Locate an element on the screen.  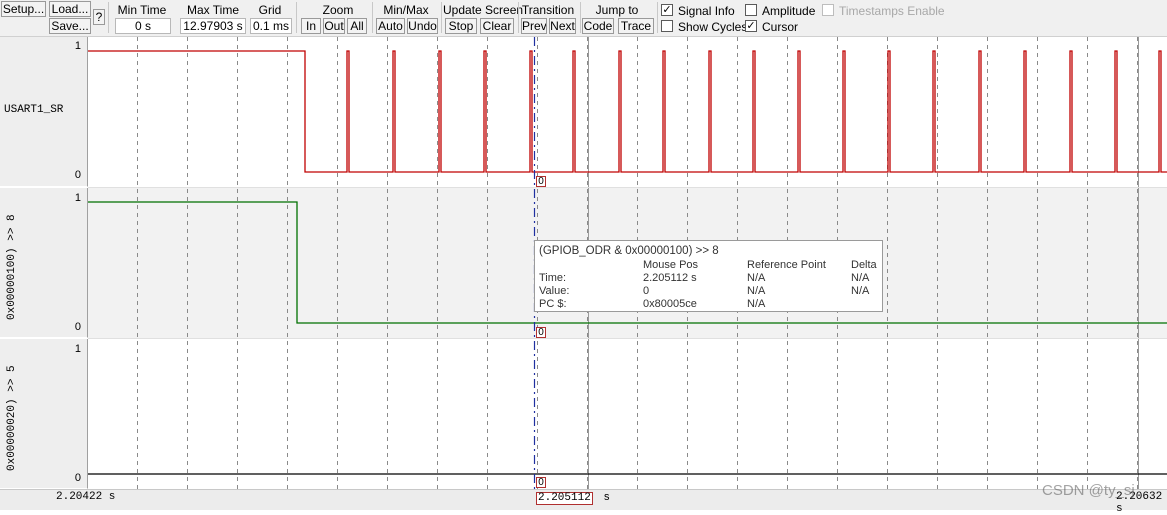
signal-row-label-gpiob-bit5: 0x00000020) >> 5 1 0 is located at coordinates (44, 414).